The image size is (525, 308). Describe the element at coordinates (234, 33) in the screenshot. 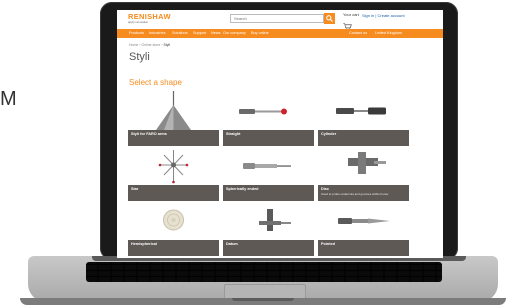

I see `nav-item-our-company: Our company` at that location.